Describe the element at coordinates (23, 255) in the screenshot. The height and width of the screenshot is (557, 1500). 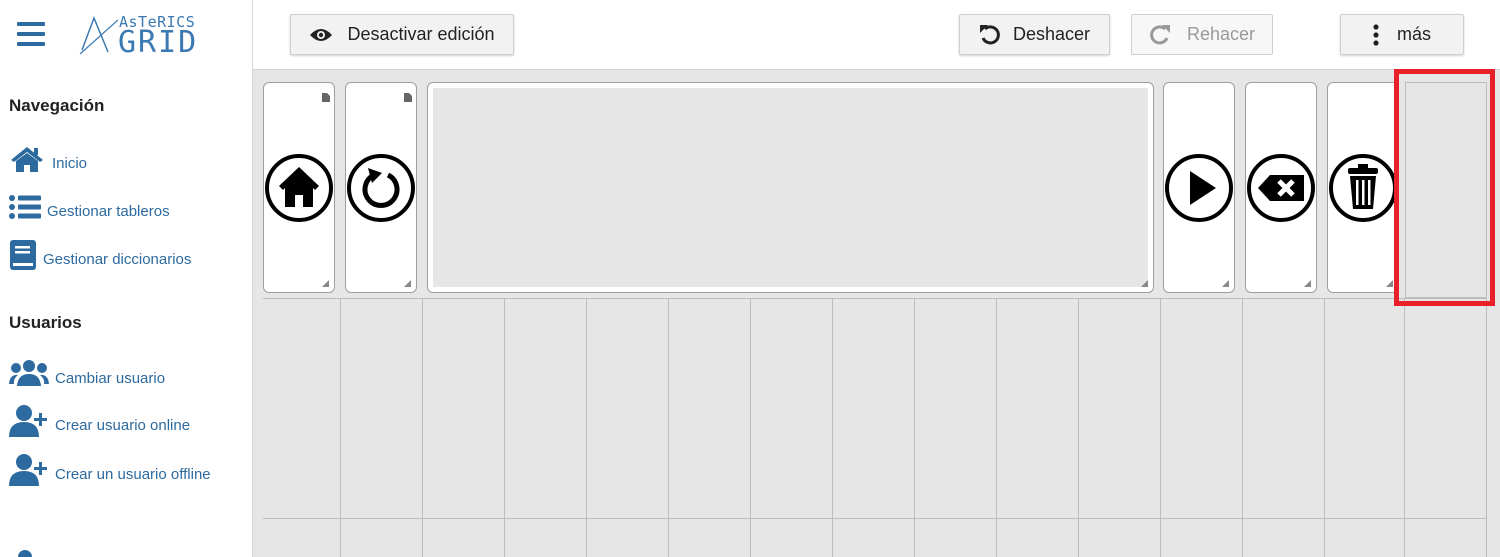
I see `book-icon` at that location.